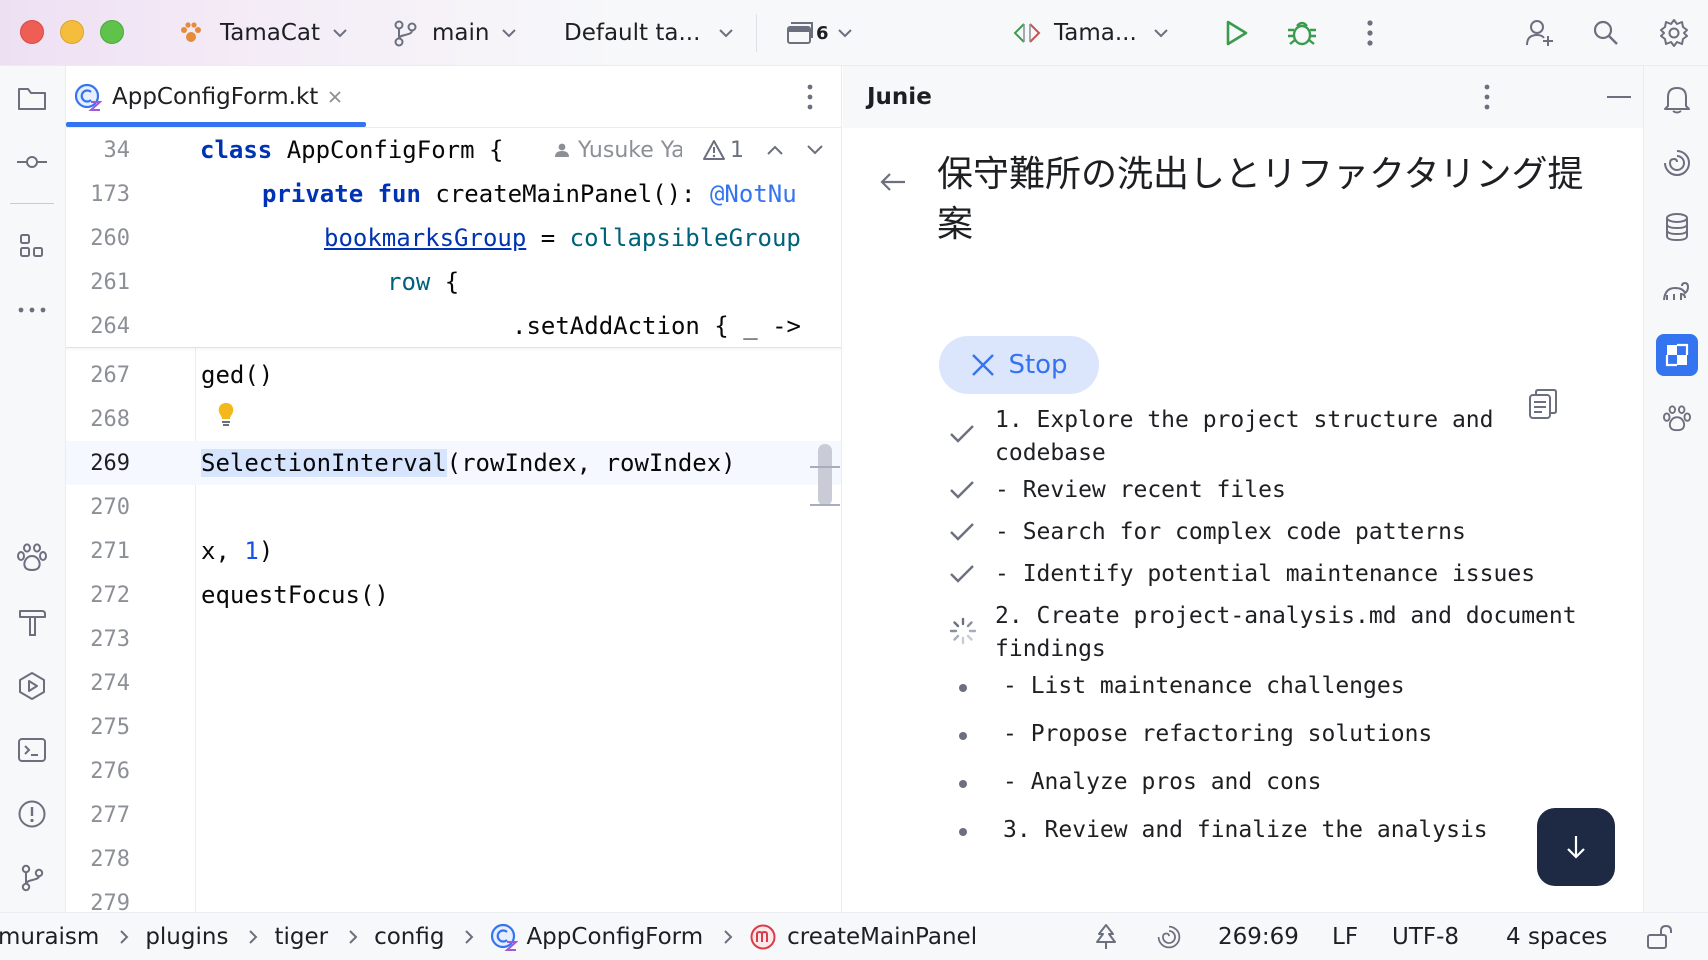 The width and height of the screenshot is (1708, 960). I want to click on editor-tabs-menu-button, so click(810, 97).